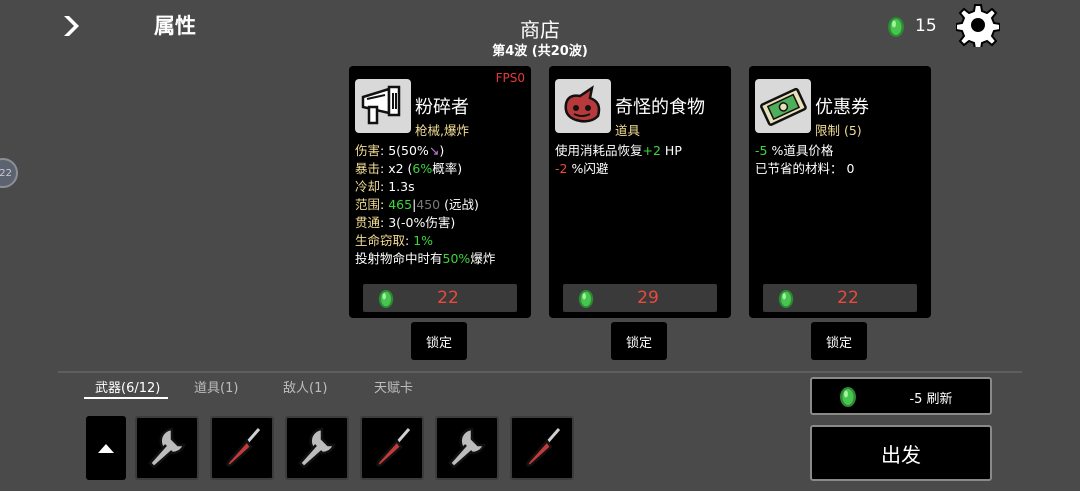 The image size is (1080, 491). What do you see at coordinates (901, 396) in the screenshot?
I see `refresh-button: -5 刷新` at bounding box center [901, 396].